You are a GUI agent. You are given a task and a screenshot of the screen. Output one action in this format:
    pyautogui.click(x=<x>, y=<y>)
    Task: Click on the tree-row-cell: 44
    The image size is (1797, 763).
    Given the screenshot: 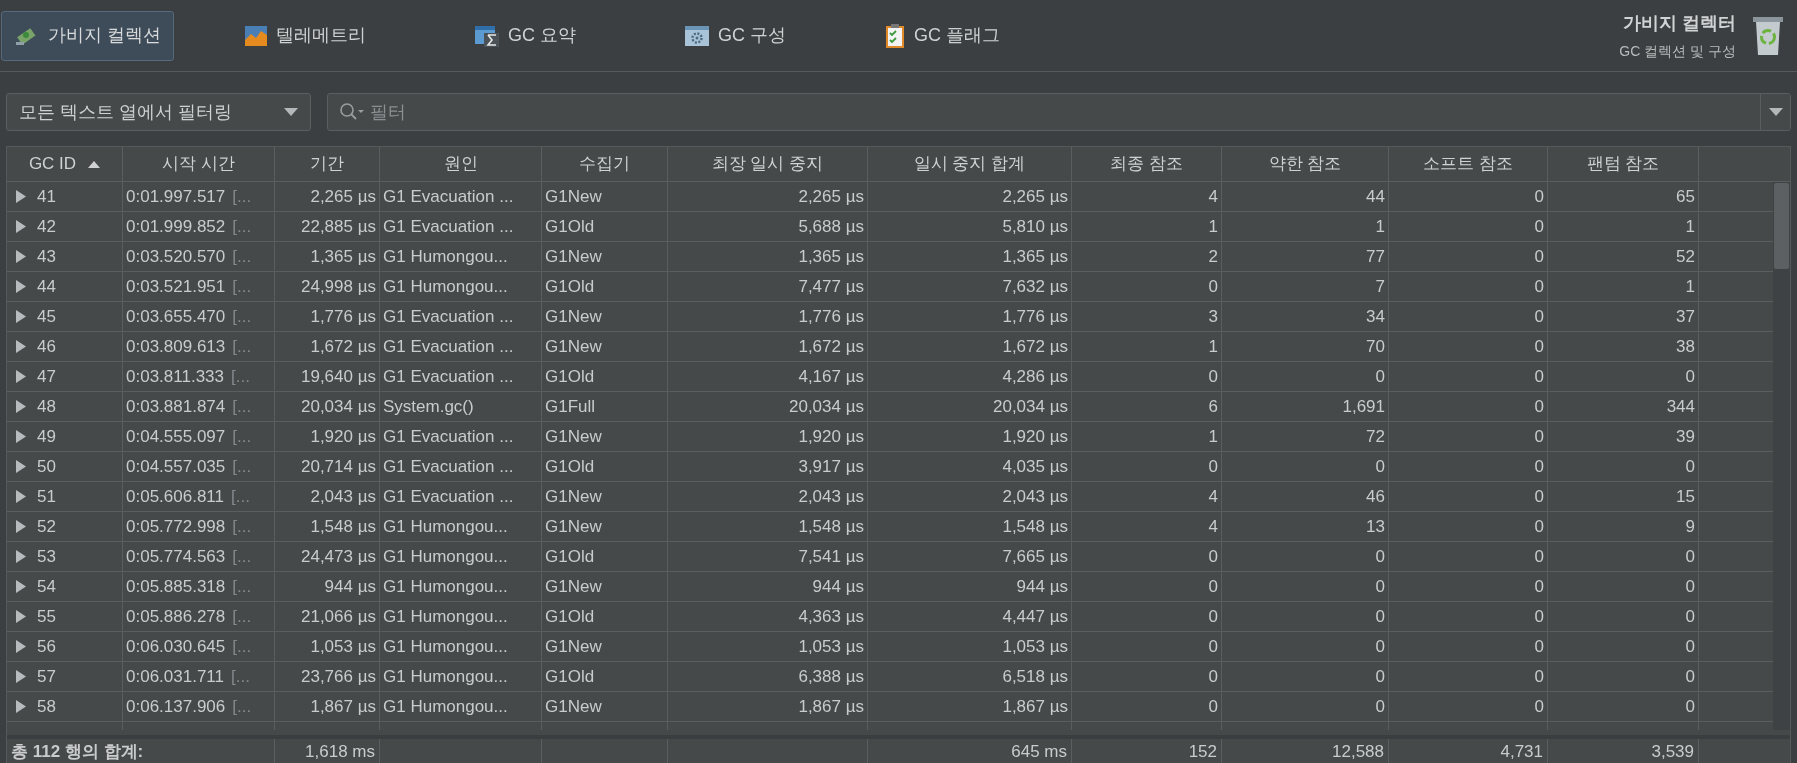 What is the action you would take?
    pyautogui.click(x=65, y=286)
    